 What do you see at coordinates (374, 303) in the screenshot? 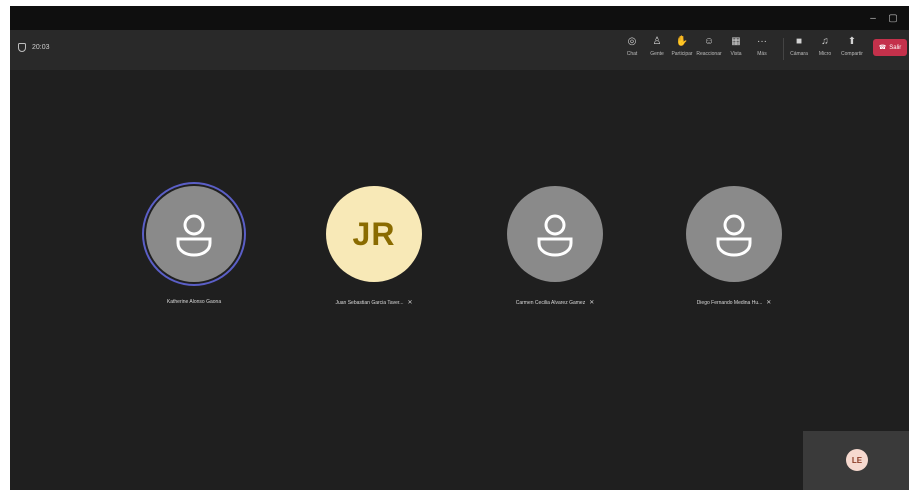
I see `participant-name: Juan Sebastian Garcia Taver... ✕` at bounding box center [374, 303].